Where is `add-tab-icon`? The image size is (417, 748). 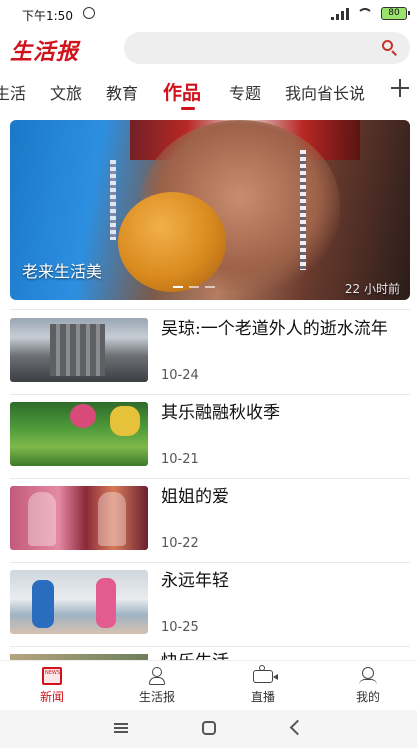
add-tab-icon is located at coordinates (400, 88).